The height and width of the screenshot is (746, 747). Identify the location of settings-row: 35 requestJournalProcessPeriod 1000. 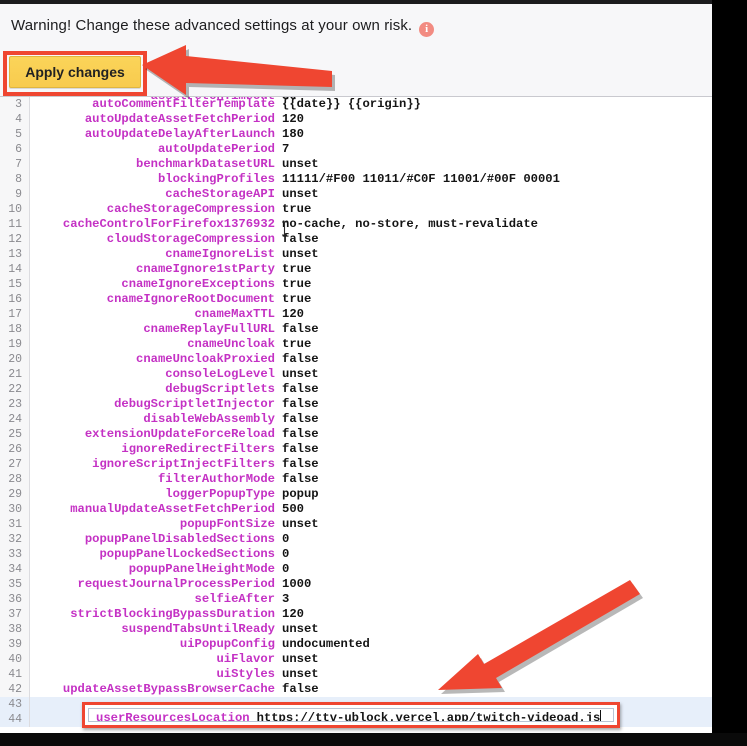
(356, 584).